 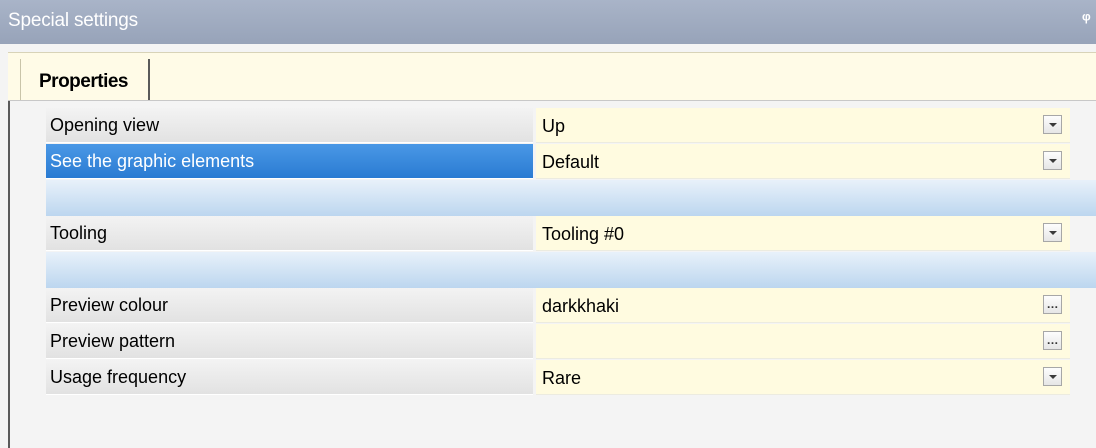 What do you see at coordinates (562, 378) in the screenshot?
I see `property-value-text: Rare` at bounding box center [562, 378].